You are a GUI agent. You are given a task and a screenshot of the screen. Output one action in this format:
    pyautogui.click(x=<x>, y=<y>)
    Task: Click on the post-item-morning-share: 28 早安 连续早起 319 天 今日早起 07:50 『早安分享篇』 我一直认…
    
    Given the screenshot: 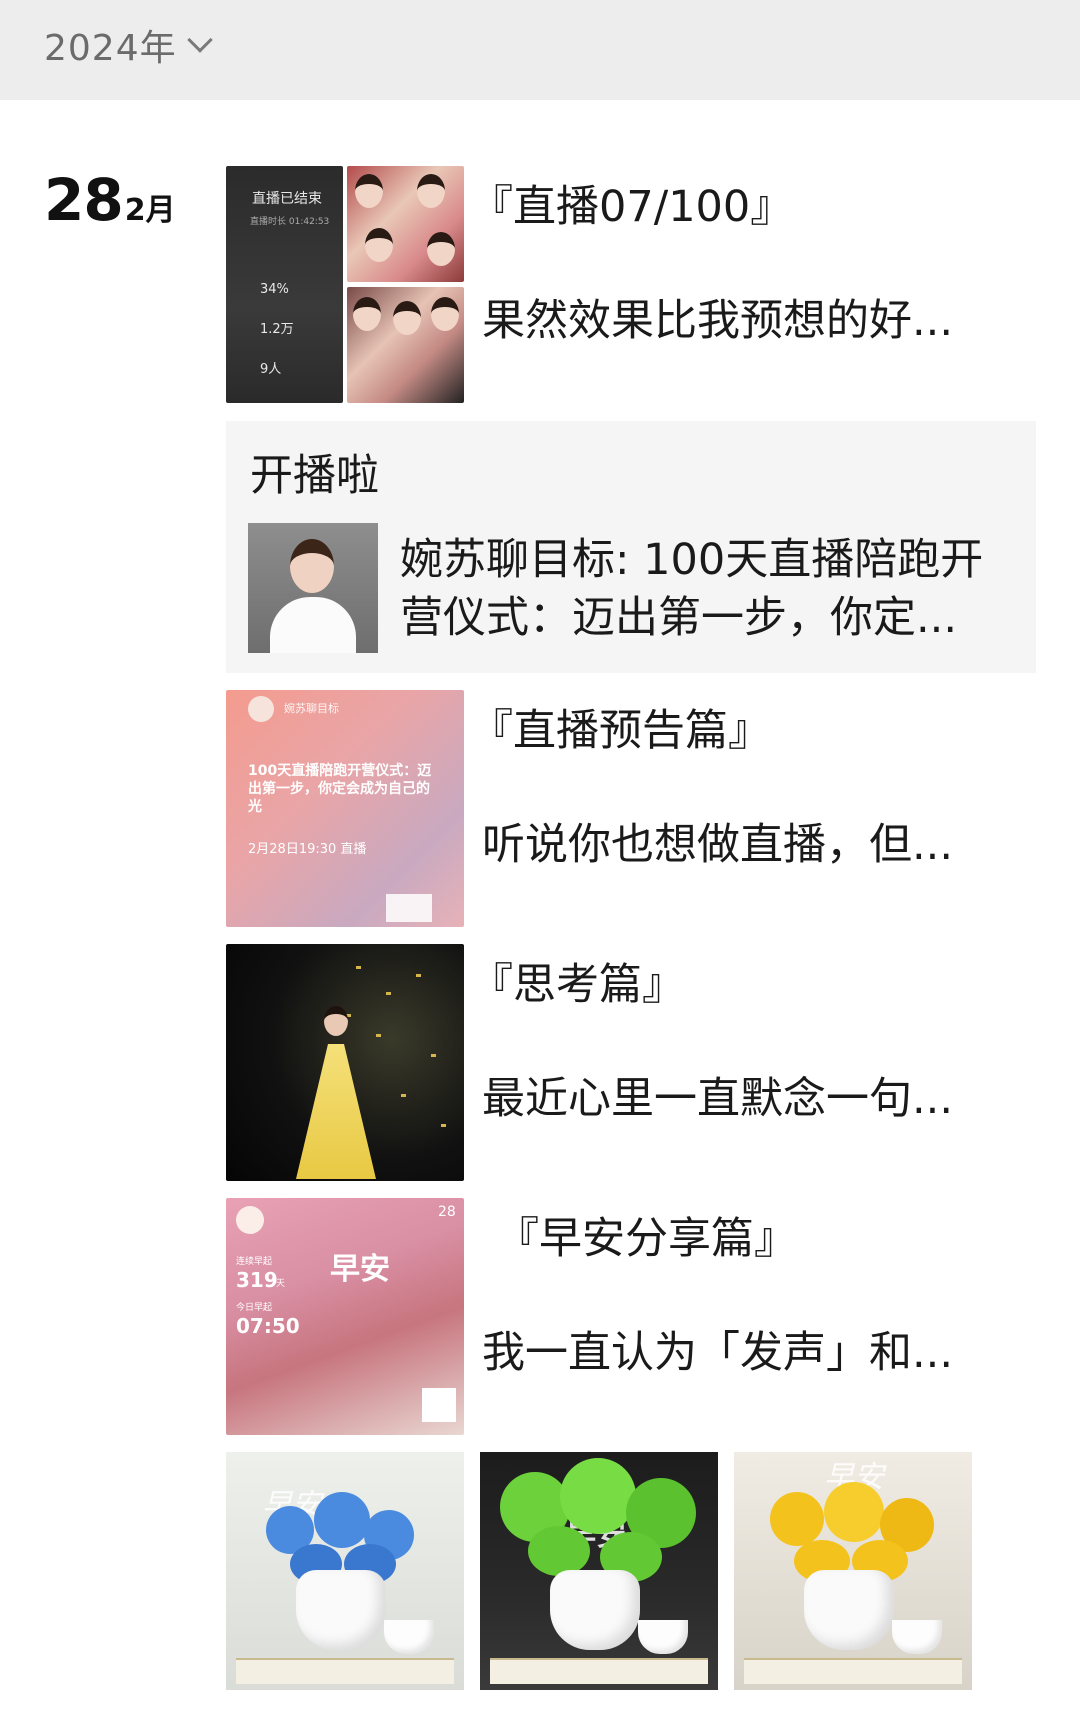 What is the action you would take?
    pyautogui.click(x=631, y=1316)
    